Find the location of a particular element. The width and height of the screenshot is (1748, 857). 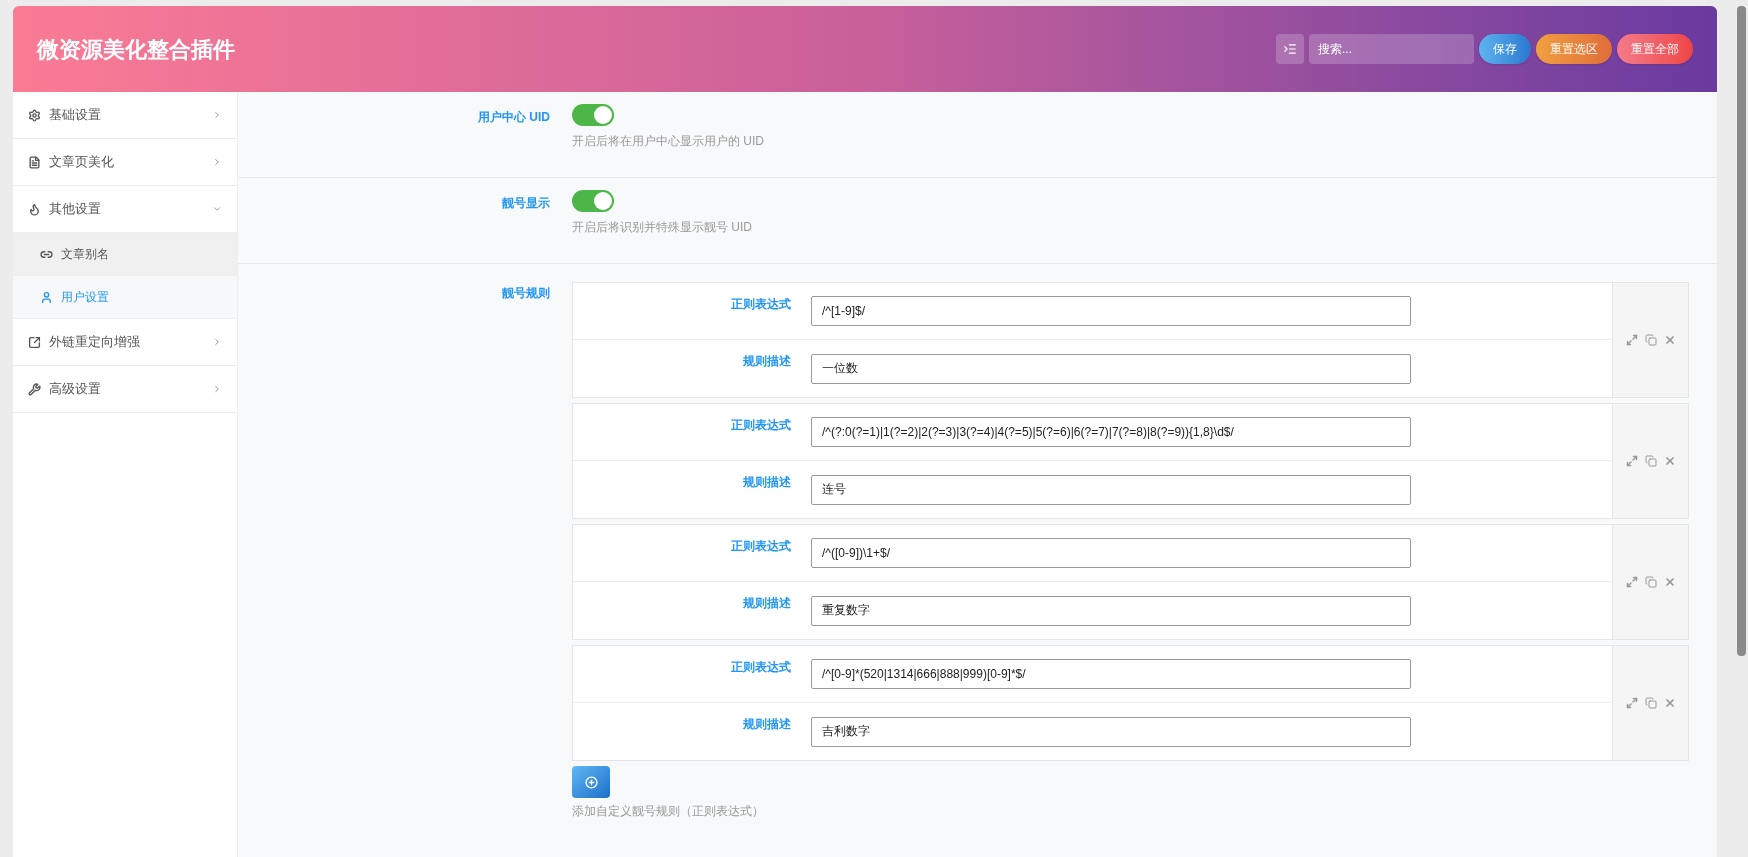

app-title: 微资源美化整合插件 is located at coordinates (136, 49).